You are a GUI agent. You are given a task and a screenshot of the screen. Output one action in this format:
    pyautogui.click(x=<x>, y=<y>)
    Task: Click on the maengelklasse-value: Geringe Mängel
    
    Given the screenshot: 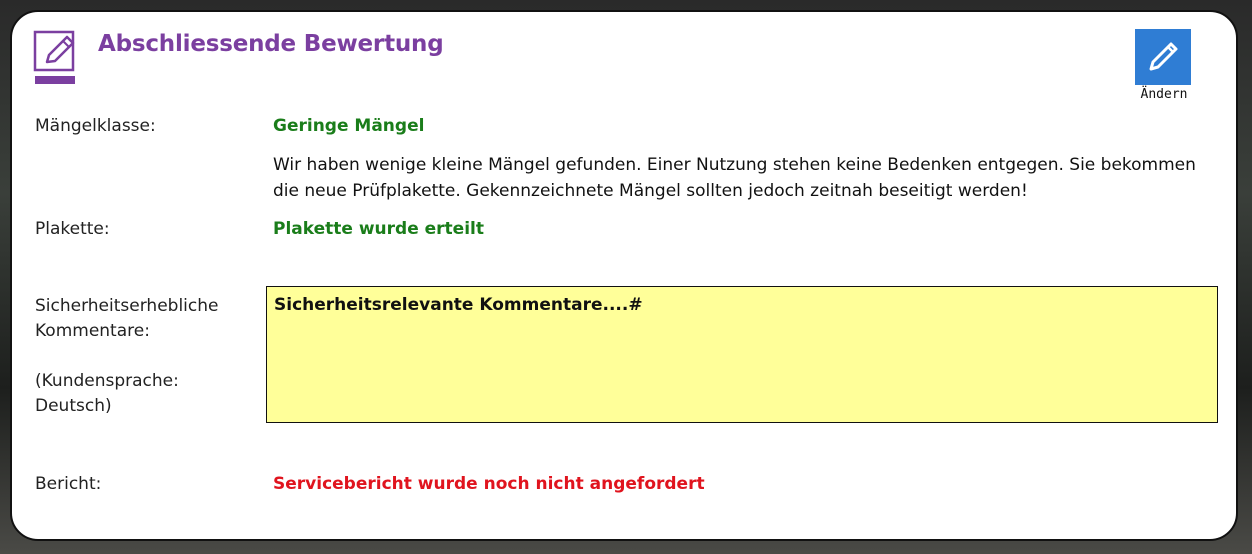 What is the action you would take?
    pyautogui.click(x=349, y=126)
    